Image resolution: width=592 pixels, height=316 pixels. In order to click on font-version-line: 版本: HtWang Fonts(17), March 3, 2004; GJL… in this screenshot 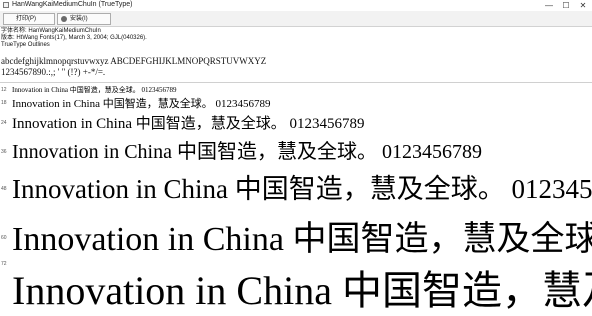, I will do `click(74, 38)`.